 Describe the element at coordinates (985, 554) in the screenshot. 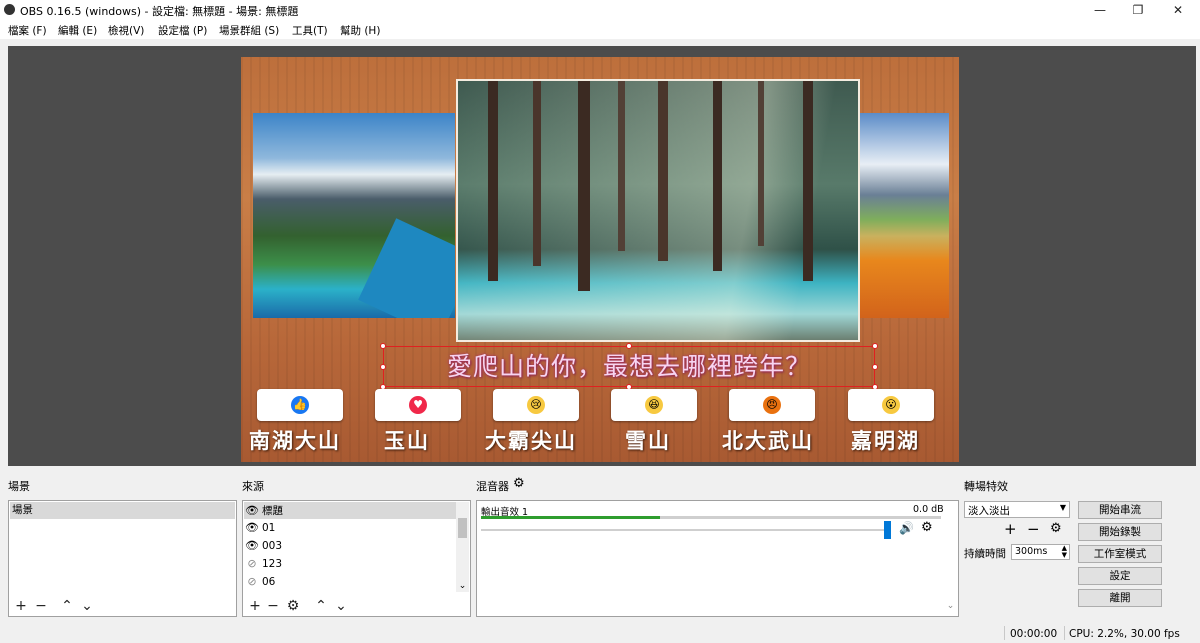

I see `duration-label: 持續時間` at that location.